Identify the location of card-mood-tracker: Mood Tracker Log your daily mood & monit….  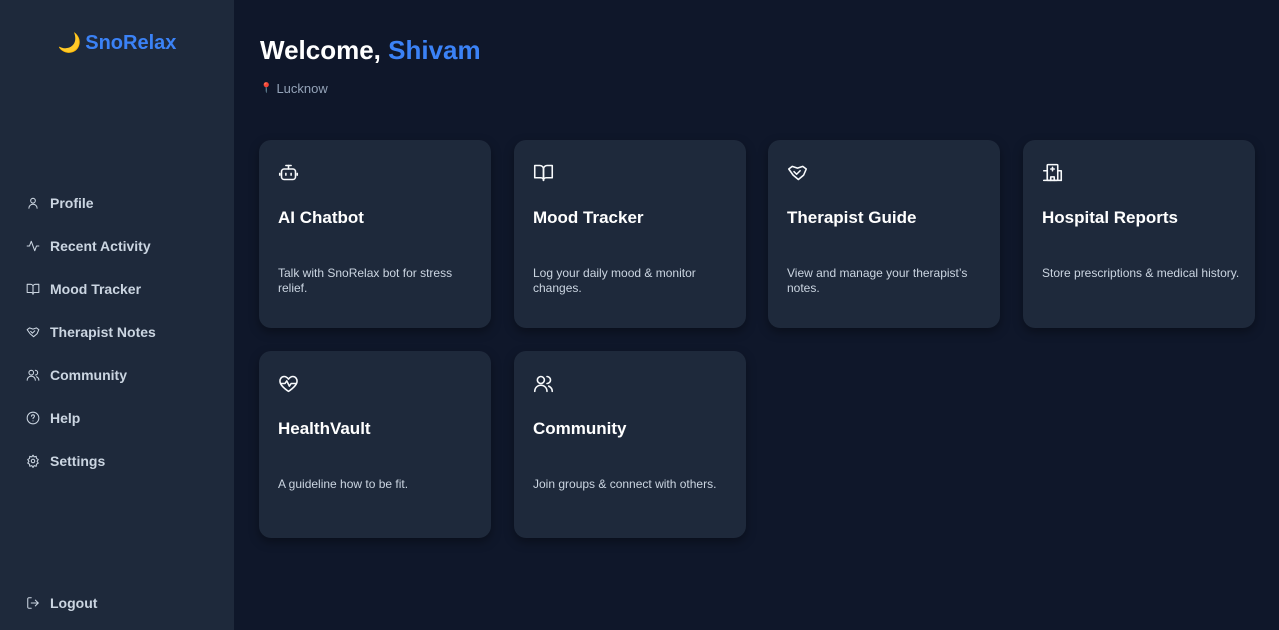
(630, 234).